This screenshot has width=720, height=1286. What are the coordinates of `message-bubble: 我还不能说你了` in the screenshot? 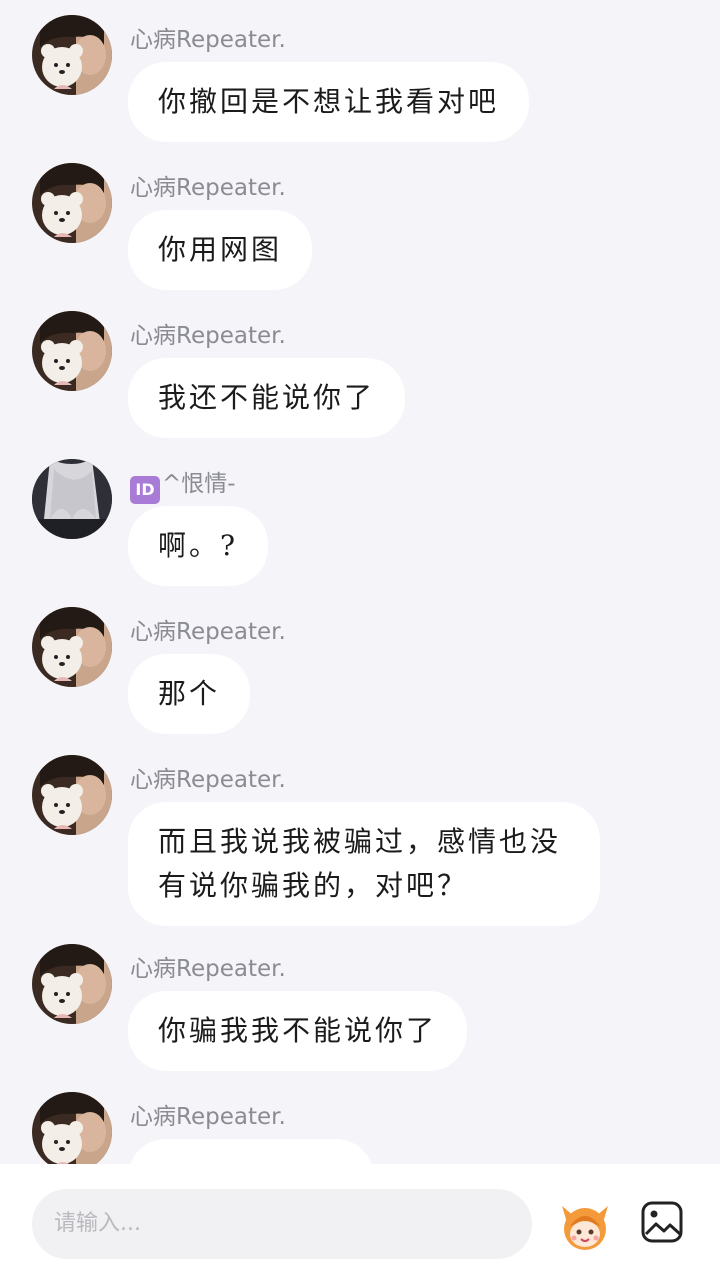 It's located at (267, 398).